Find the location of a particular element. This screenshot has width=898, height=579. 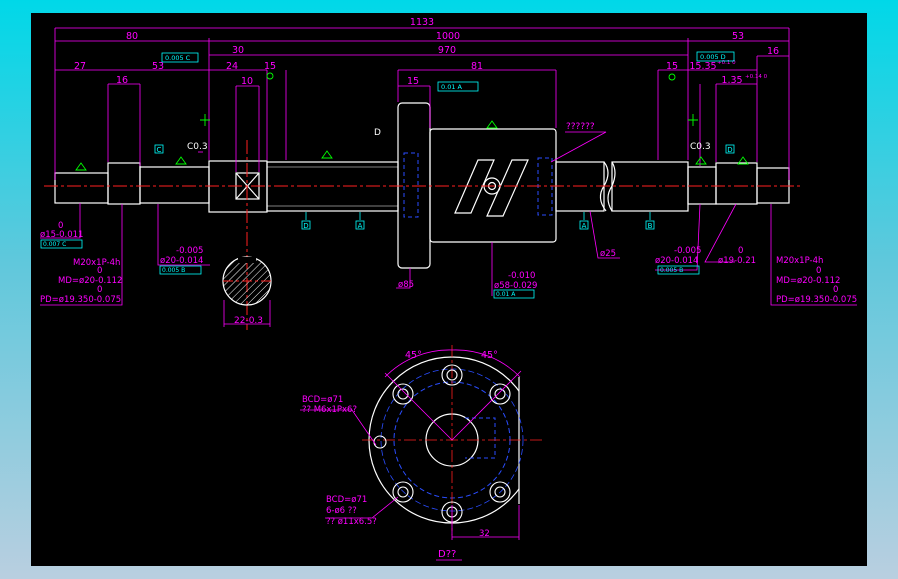

right-md-val: 0 is located at coordinates (818, 271).